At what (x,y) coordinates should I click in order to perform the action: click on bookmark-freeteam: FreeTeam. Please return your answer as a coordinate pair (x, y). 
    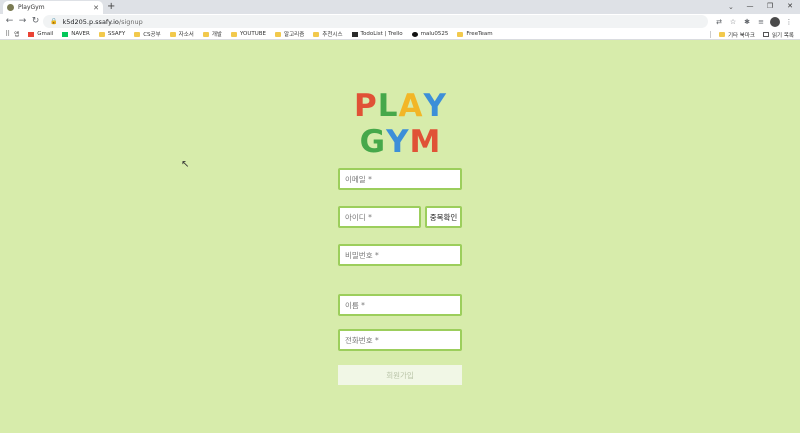
    Looking at the image, I should click on (475, 34).